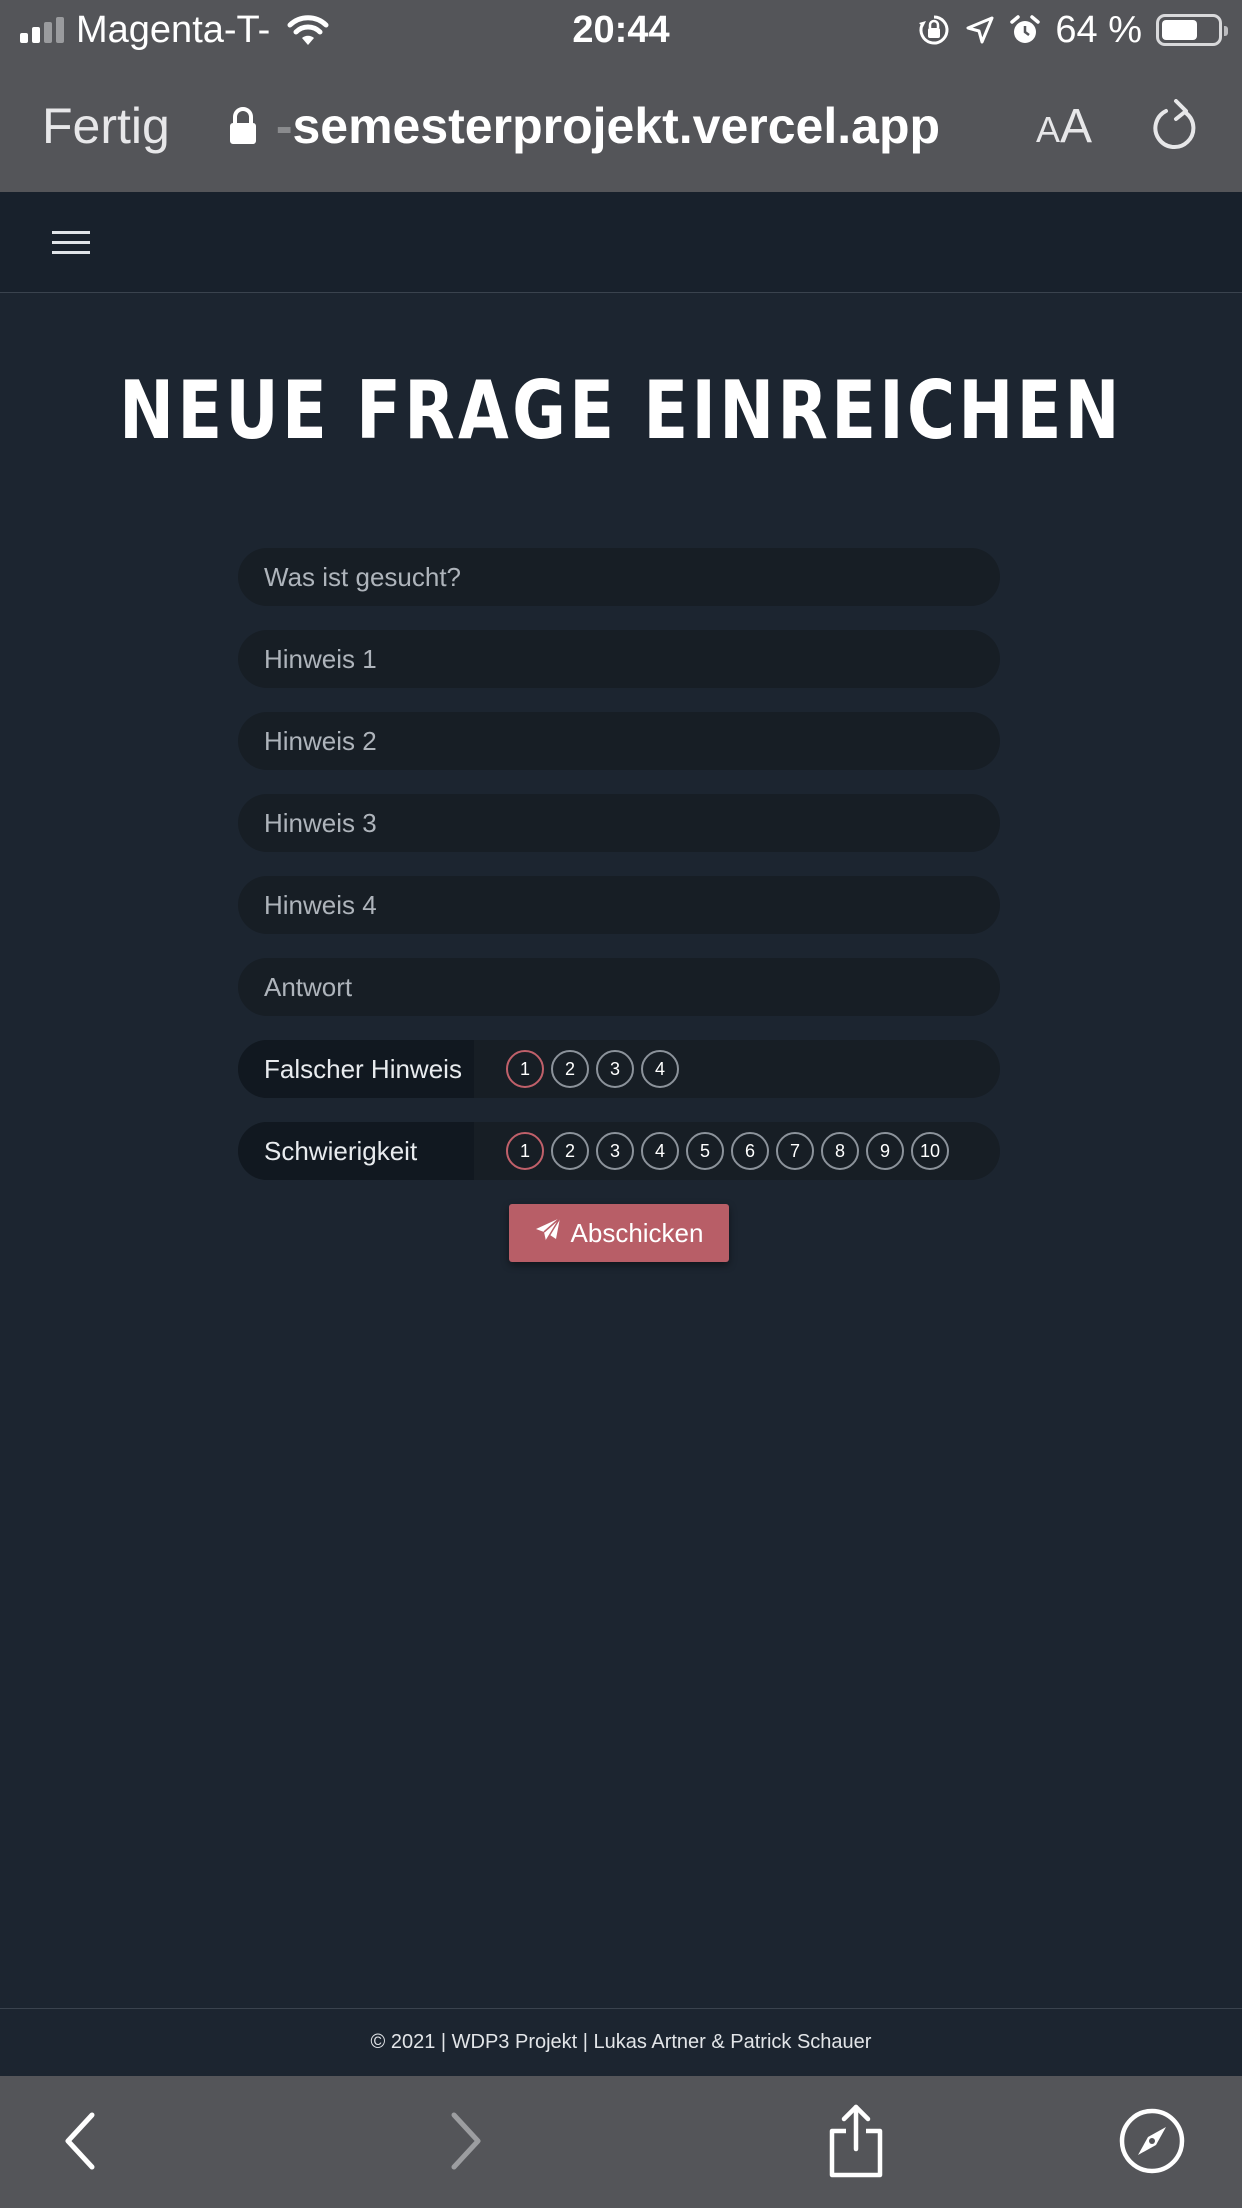 This screenshot has height=2208, width=1242. I want to click on text-size-small-label: A, so click(1047, 129).